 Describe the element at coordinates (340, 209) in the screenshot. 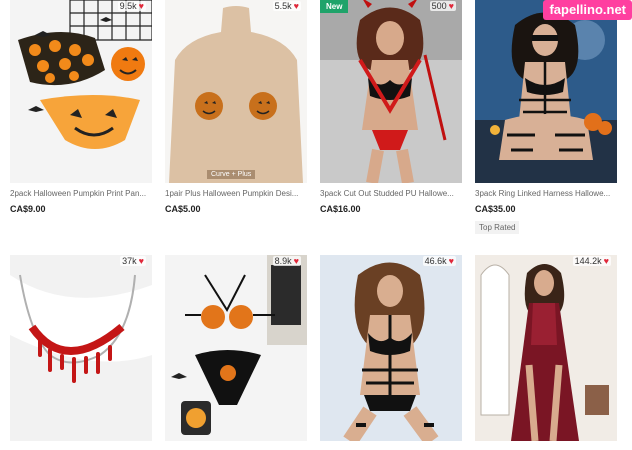

I see `product-price: CA$16.00` at that location.